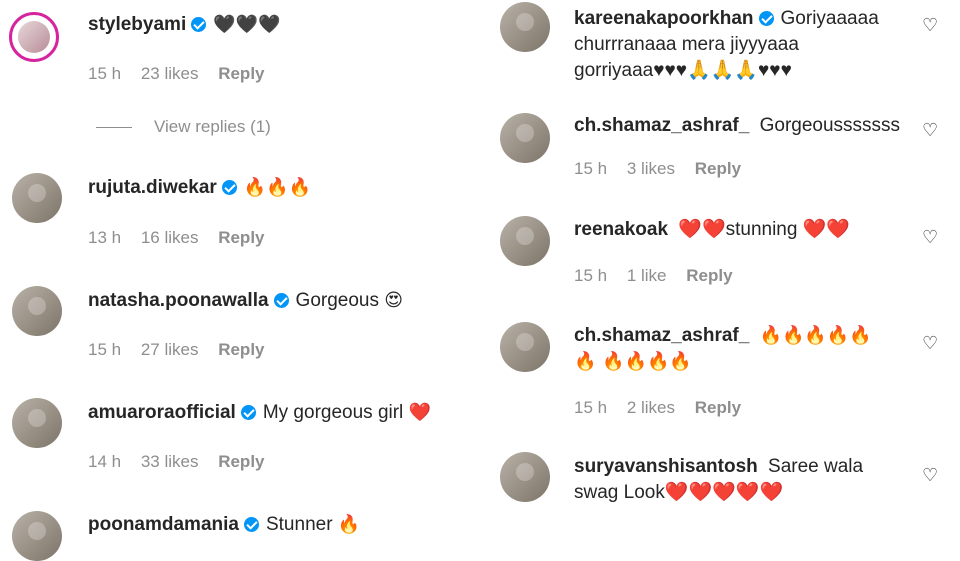 This screenshot has width=960, height=561. I want to click on username: rujuta.diwekar, so click(152, 187).